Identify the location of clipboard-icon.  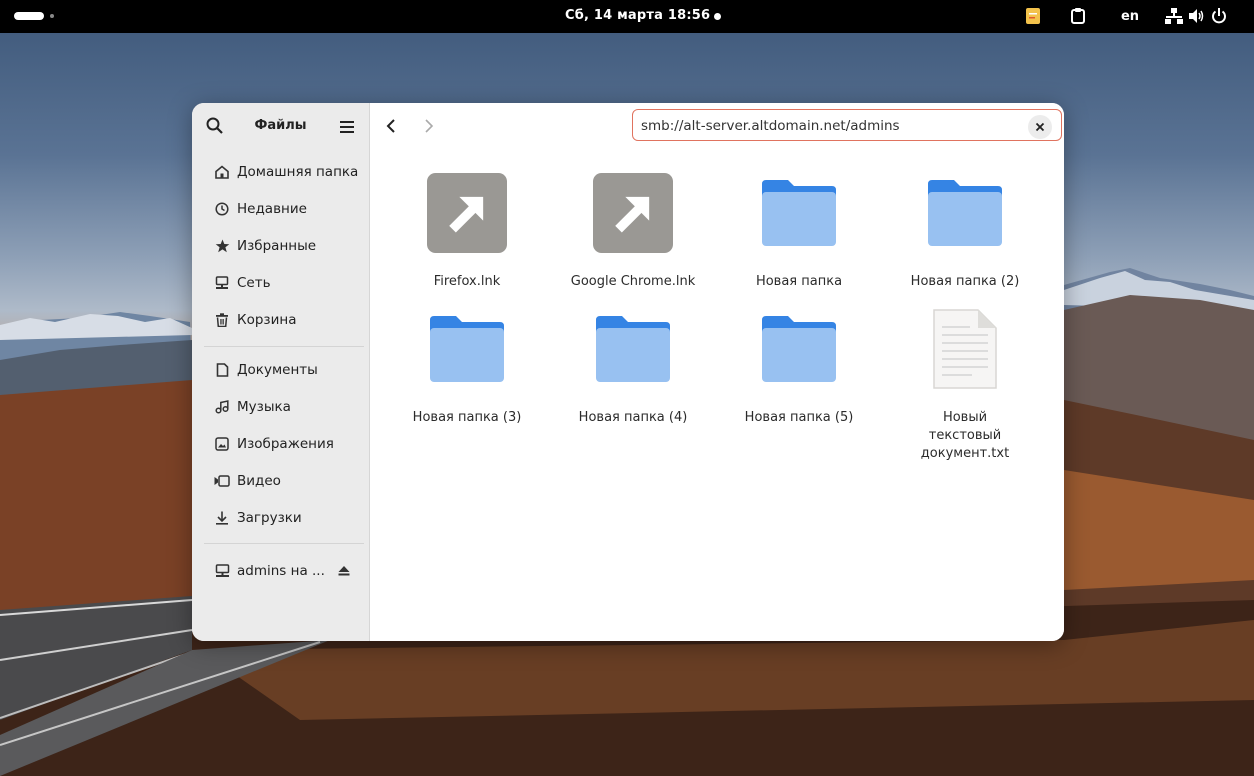
(1078, 16).